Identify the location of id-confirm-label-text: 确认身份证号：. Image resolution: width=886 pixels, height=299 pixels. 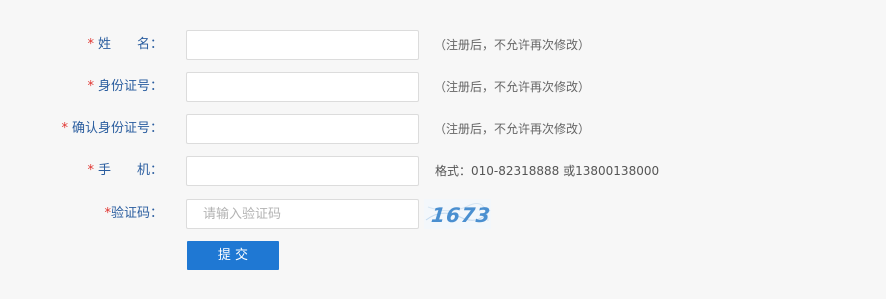
(117, 128).